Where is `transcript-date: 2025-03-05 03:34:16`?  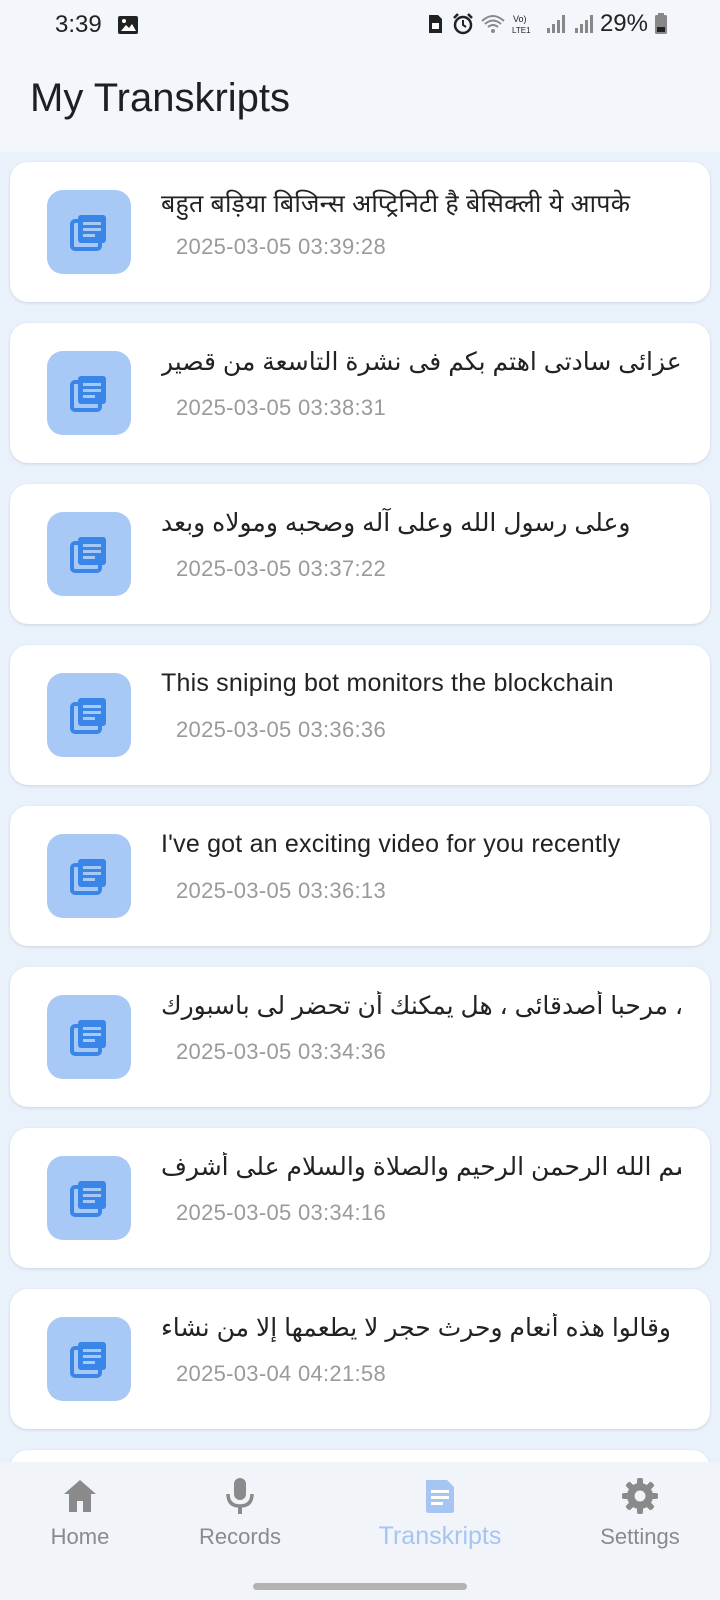
transcript-date: 2025-03-05 03:34:16 is located at coordinates (281, 1212).